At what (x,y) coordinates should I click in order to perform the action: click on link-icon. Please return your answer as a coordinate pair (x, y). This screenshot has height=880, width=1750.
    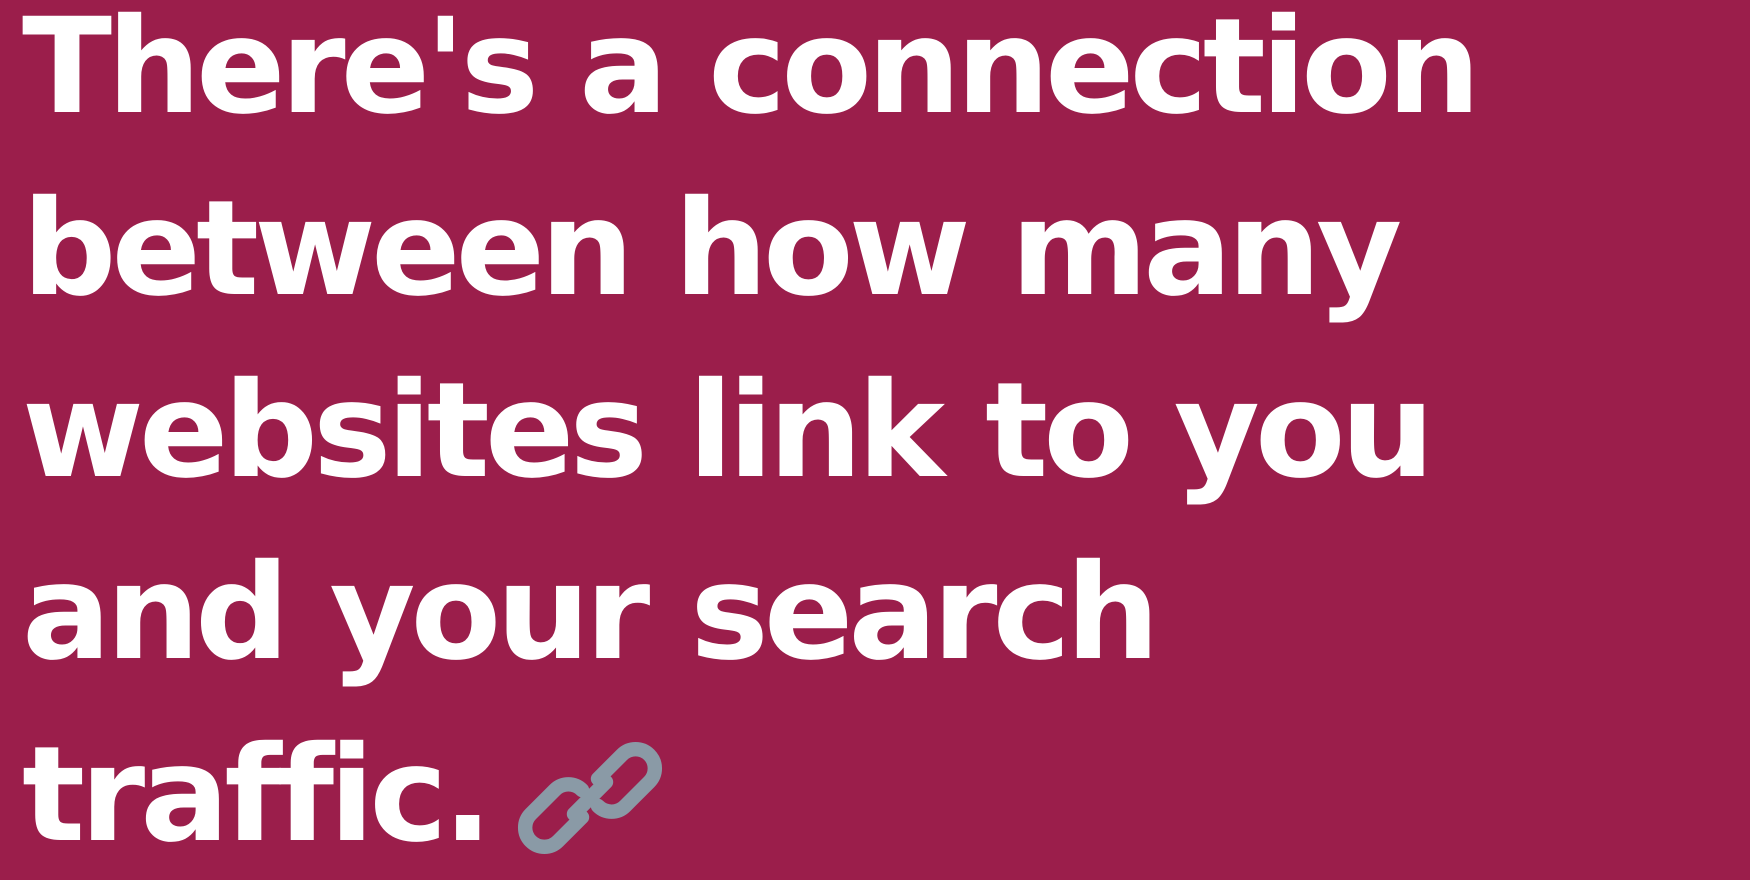
    Looking at the image, I should click on (590, 798).